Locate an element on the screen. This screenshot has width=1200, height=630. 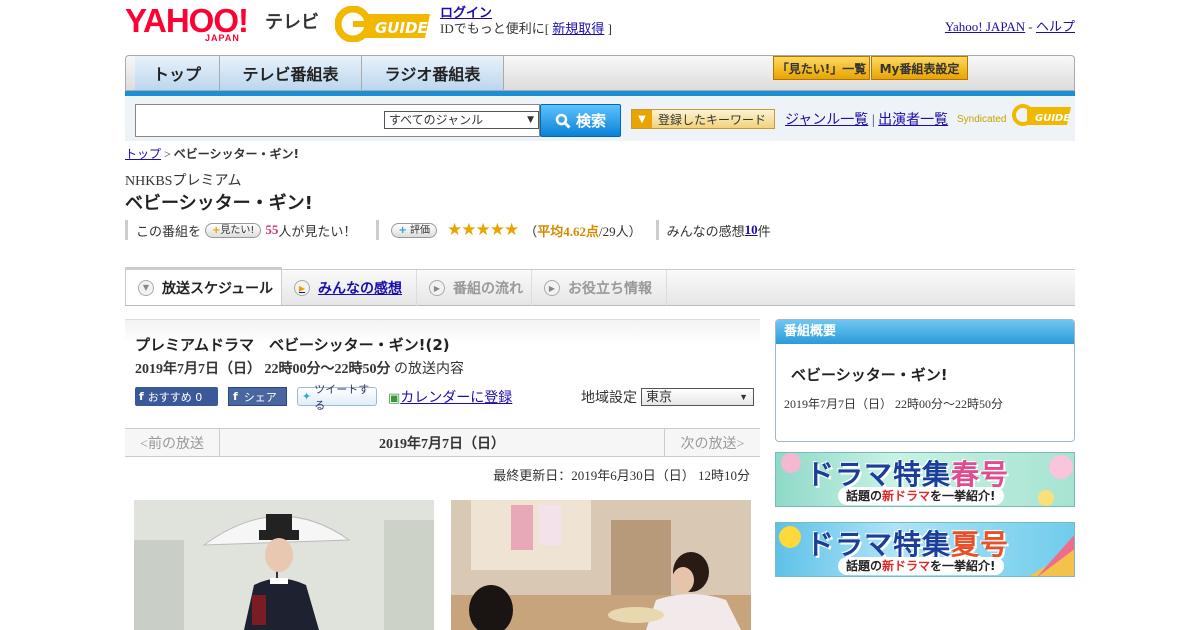
logo-sub: JAPAN is located at coordinates (222, 38).